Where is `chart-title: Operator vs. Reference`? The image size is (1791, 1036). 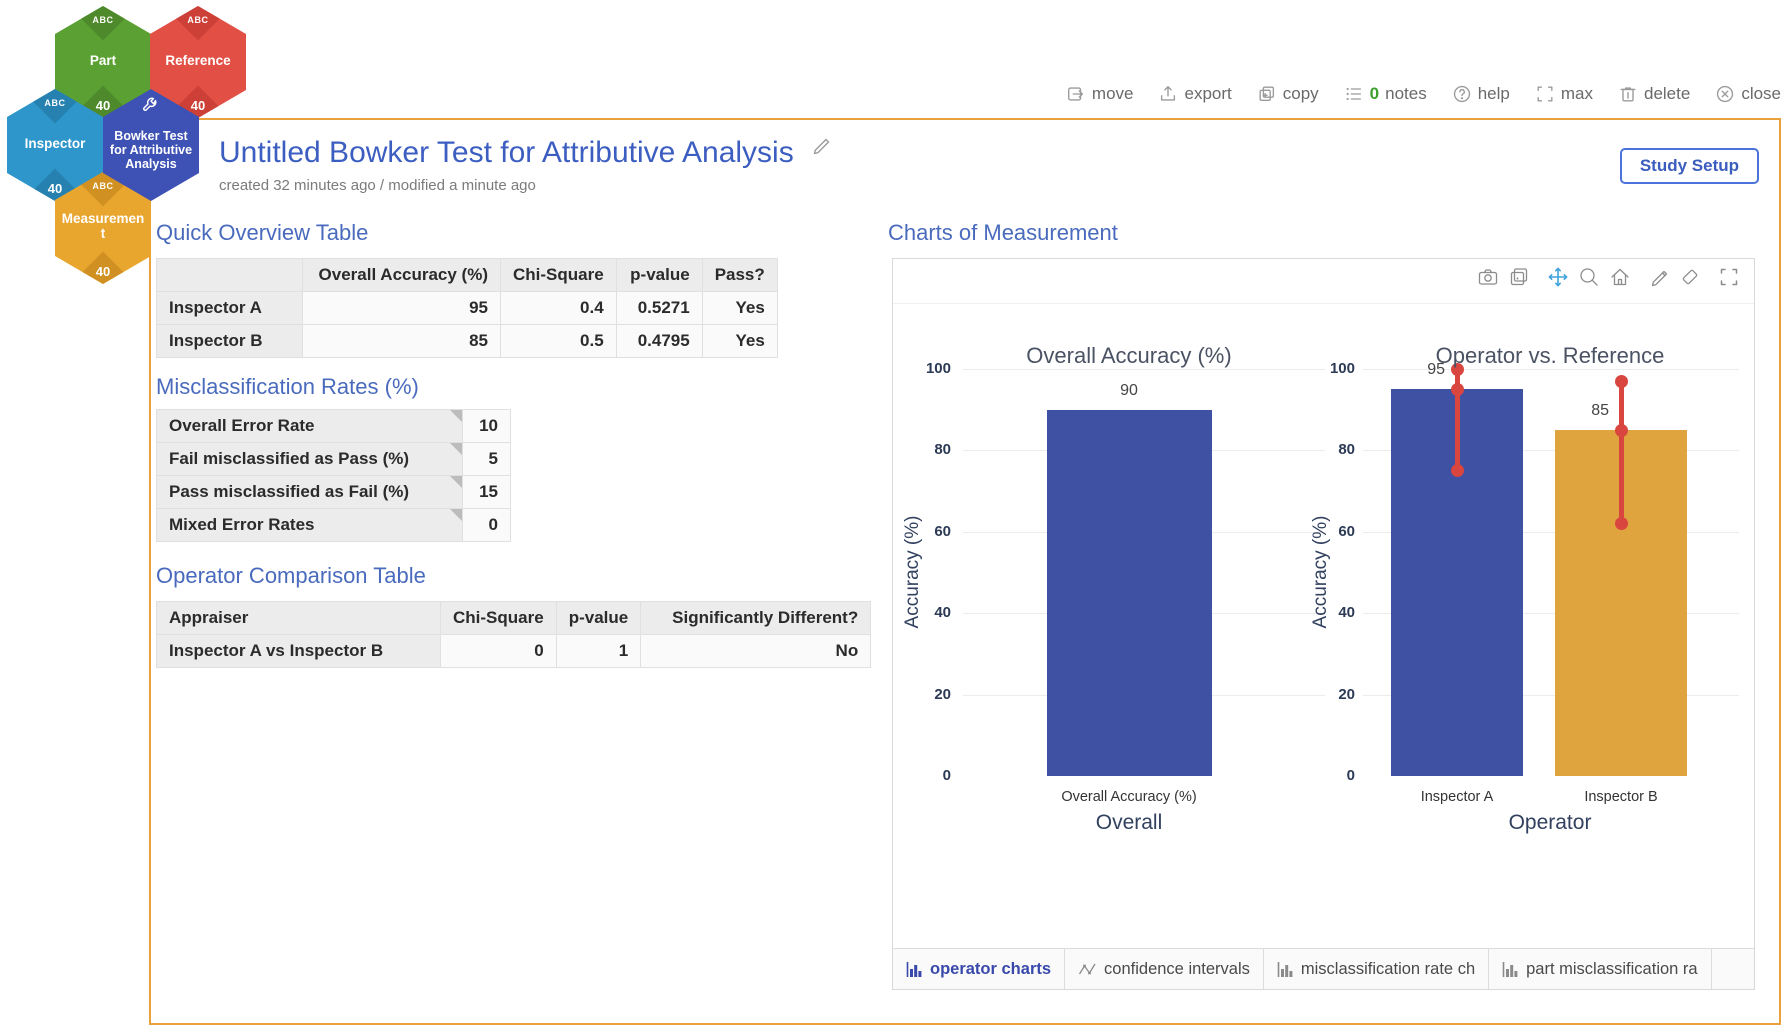
chart-title: Operator vs. Reference is located at coordinates (1550, 355).